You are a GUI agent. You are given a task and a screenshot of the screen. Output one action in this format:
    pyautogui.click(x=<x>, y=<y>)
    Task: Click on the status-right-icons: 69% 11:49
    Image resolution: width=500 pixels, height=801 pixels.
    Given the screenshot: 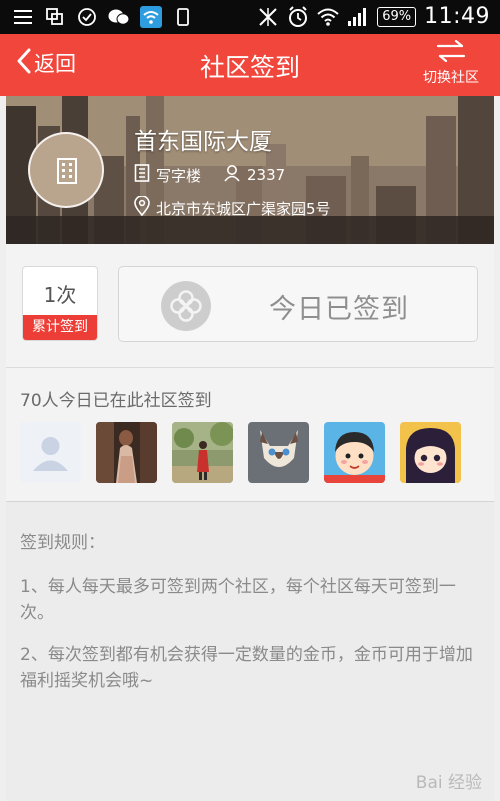 What is the action you would take?
    pyautogui.click(x=373, y=16)
    